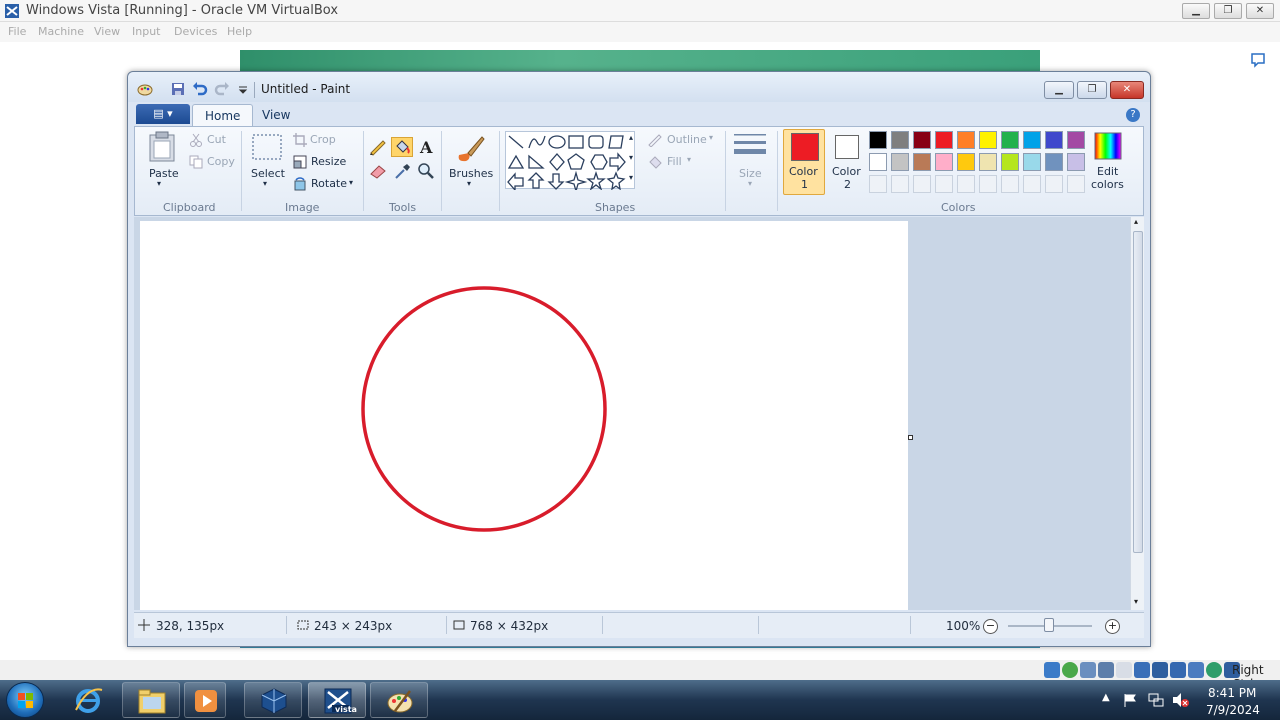 Image resolution: width=1280 pixels, height=720 pixels. Describe the element at coordinates (1130, 700) in the screenshot. I see `action-center-flag-icon` at that location.